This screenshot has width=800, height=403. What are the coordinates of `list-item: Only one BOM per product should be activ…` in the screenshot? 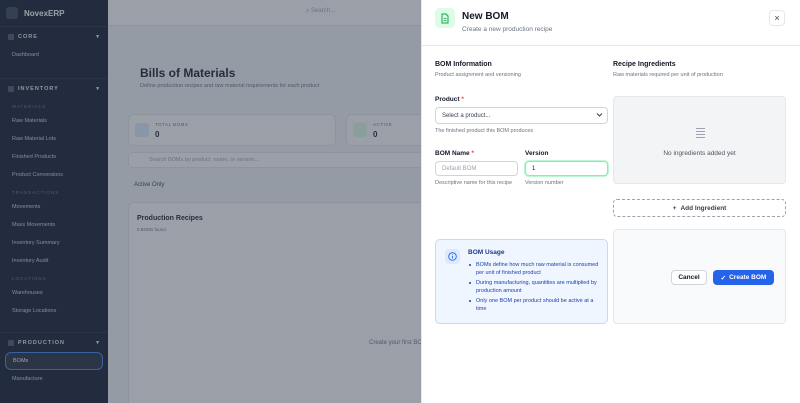 It's located at (535, 305).